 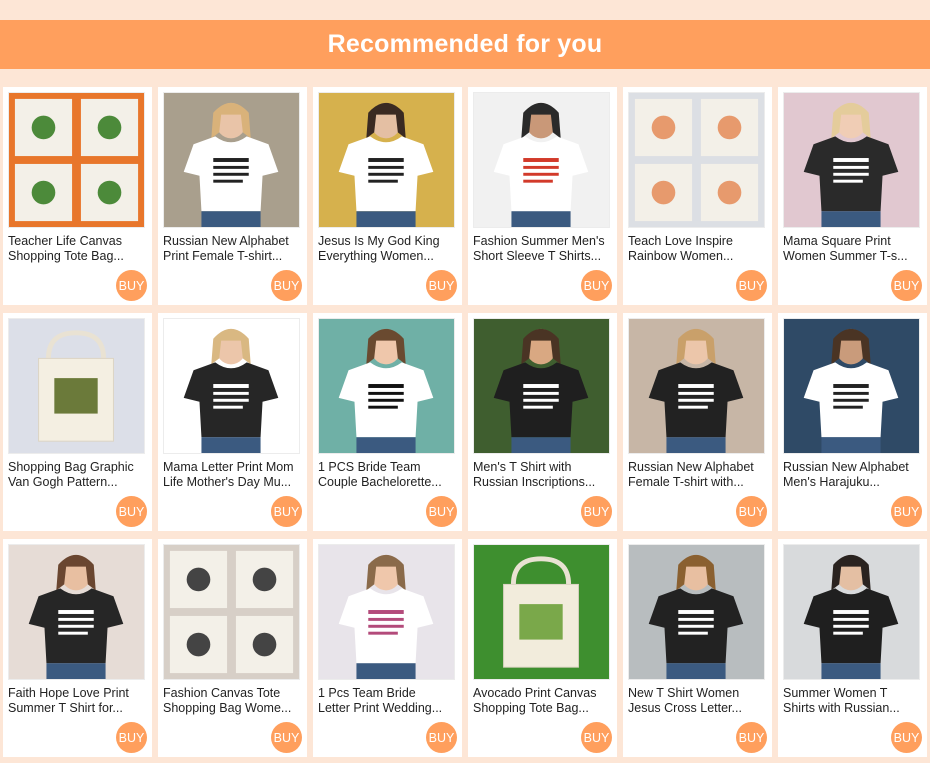 I want to click on product-title-line-1: Men's T Shirt with, so click(x=522, y=467).